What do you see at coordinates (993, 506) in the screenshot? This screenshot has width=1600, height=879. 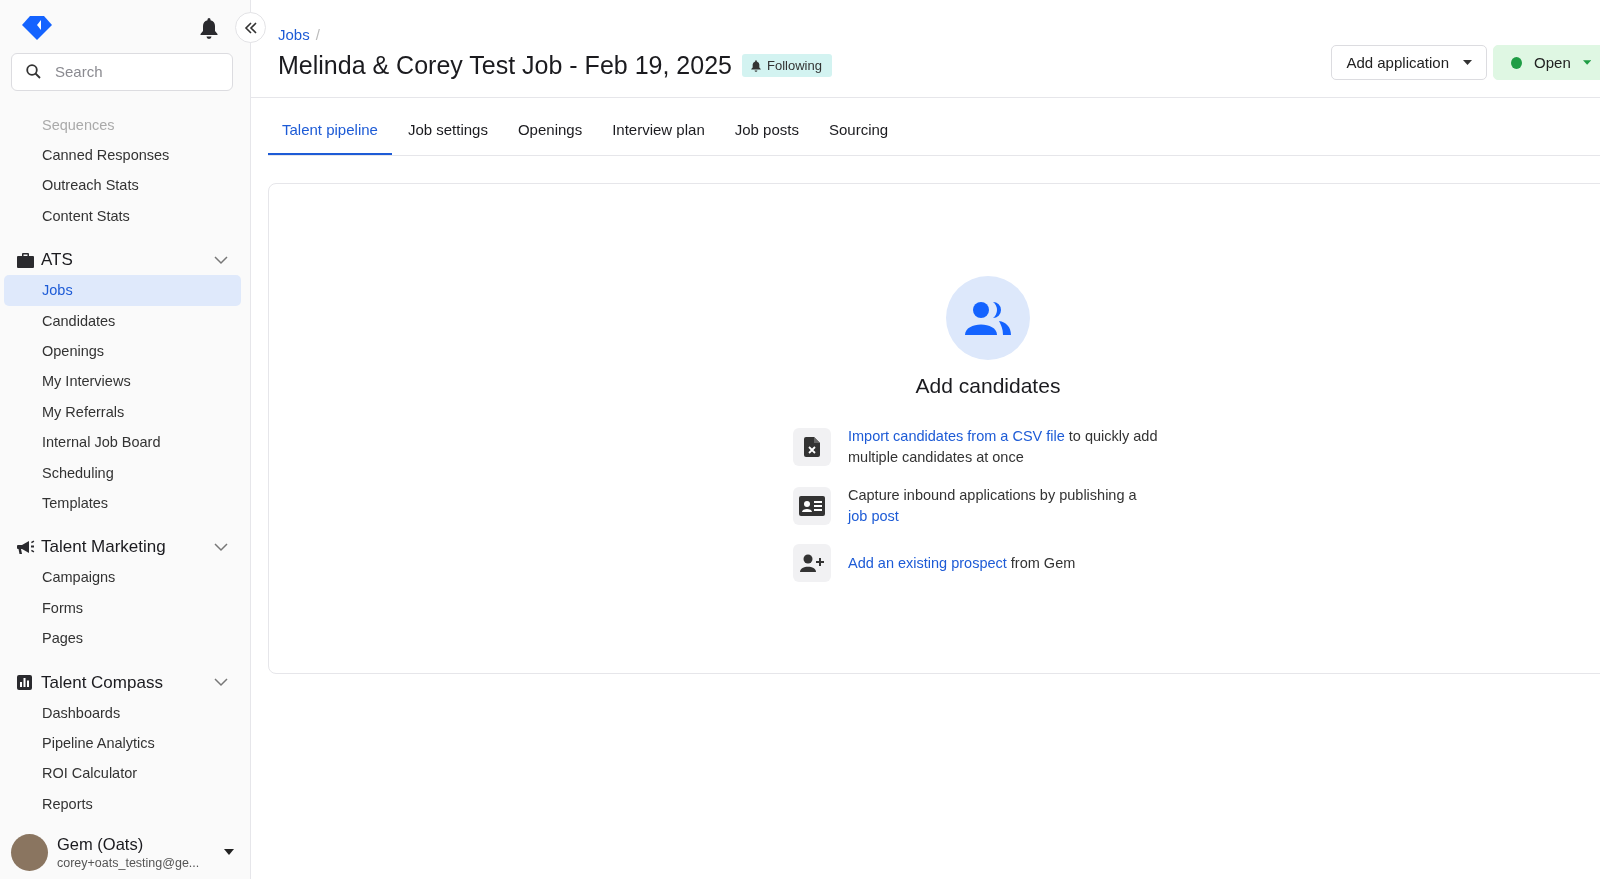 I see `option-text: Capture inbound applications by publishing a job post` at bounding box center [993, 506].